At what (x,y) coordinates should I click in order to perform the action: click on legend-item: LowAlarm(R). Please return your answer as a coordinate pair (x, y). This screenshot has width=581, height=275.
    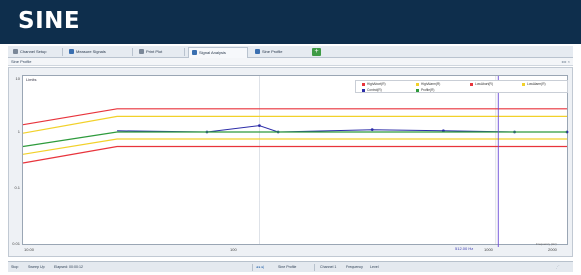
    Looking at the image, I should click on (534, 84).